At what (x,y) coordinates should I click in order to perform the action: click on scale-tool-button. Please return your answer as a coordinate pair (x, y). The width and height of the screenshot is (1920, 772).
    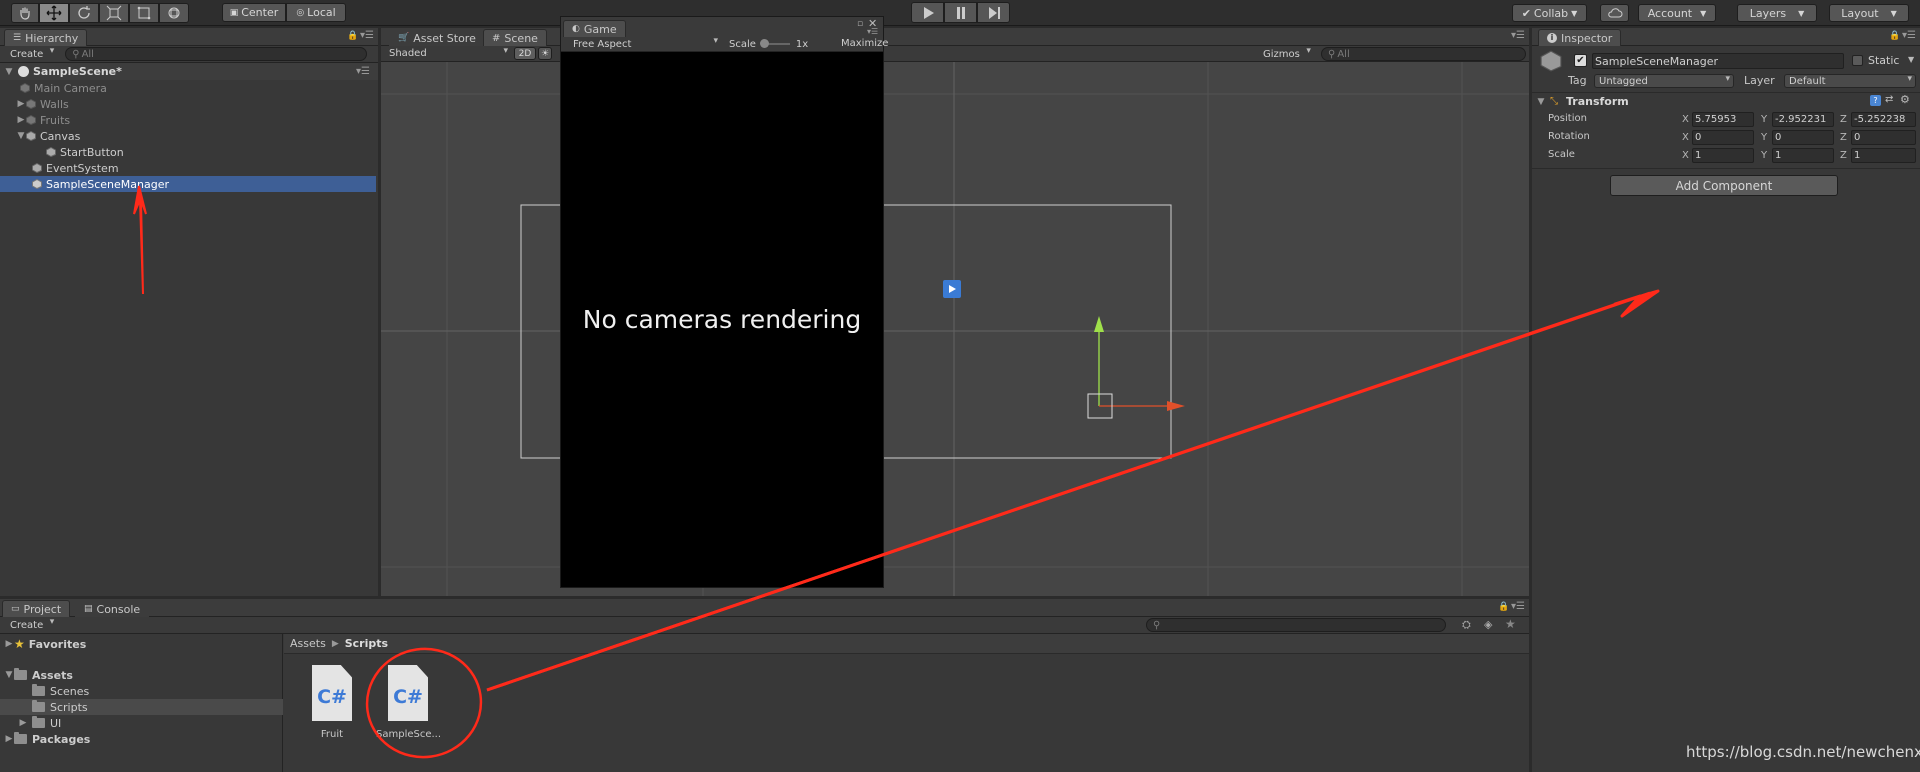
    Looking at the image, I should click on (114, 13).